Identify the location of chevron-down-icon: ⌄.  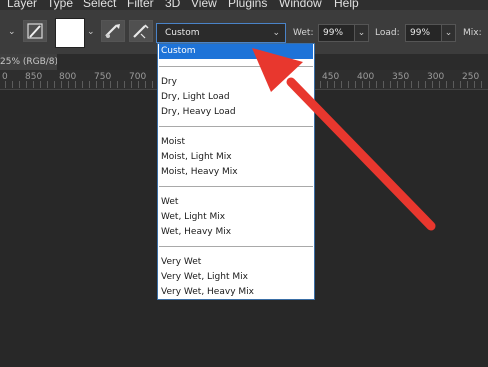
(276, 33).